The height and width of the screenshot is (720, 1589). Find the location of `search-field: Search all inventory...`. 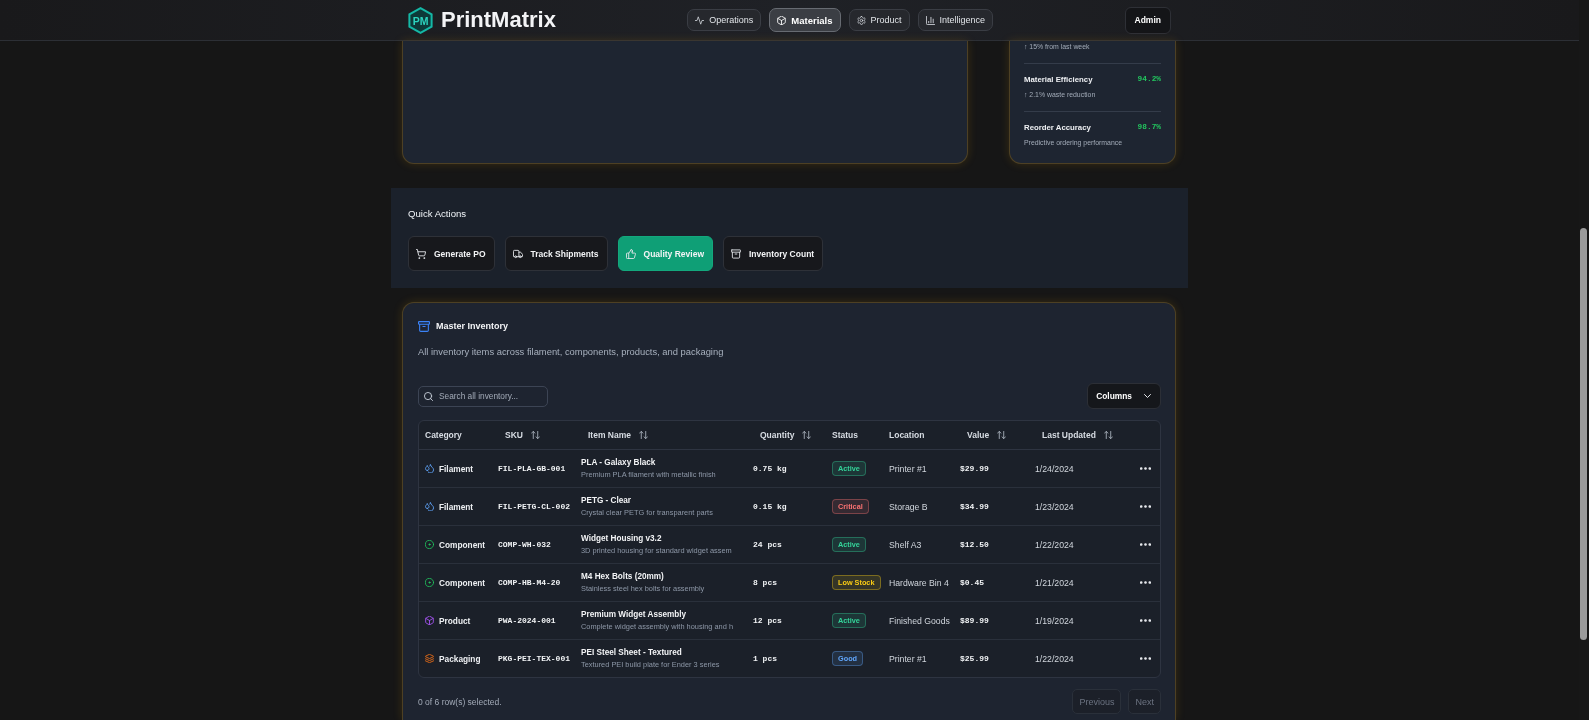

search-field: Search all inventory... is located at coordinates (483, 396).